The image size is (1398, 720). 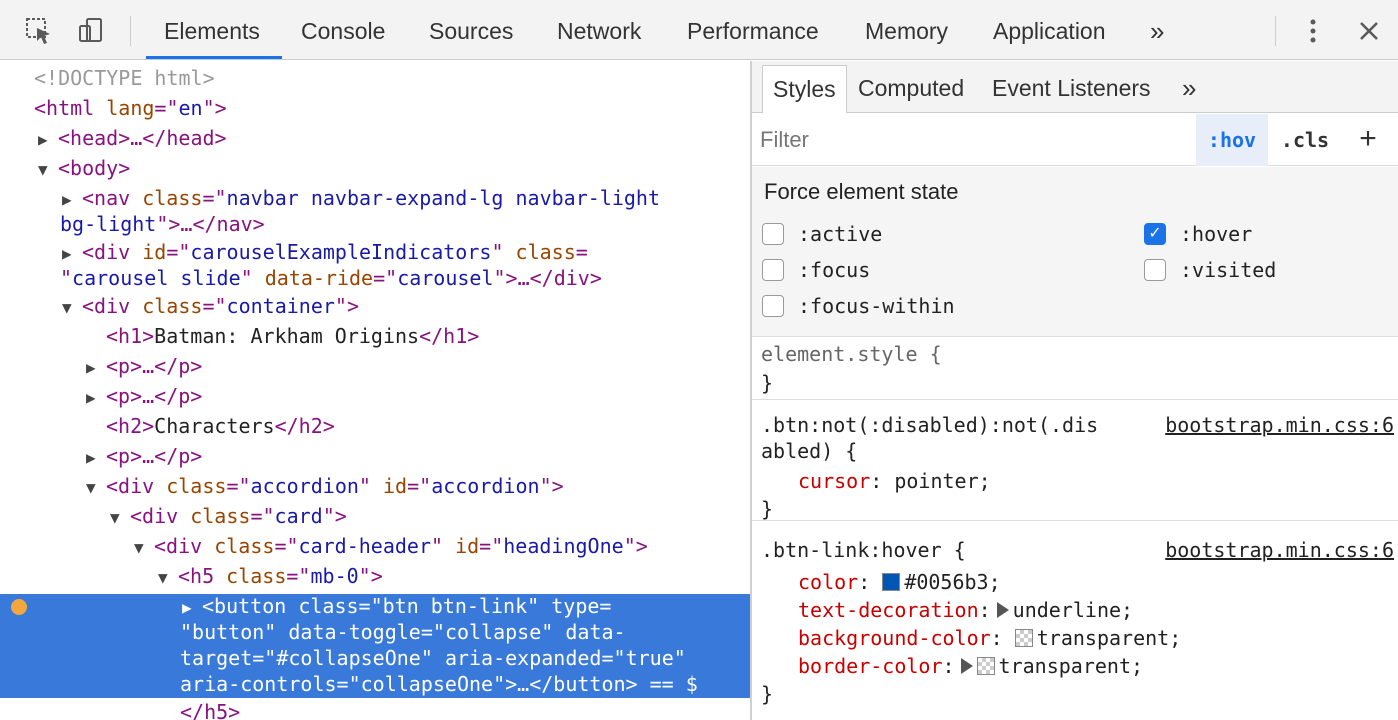 I want to click on dom-head: ▶ <head>…</head>, so click(x=132, y=139).